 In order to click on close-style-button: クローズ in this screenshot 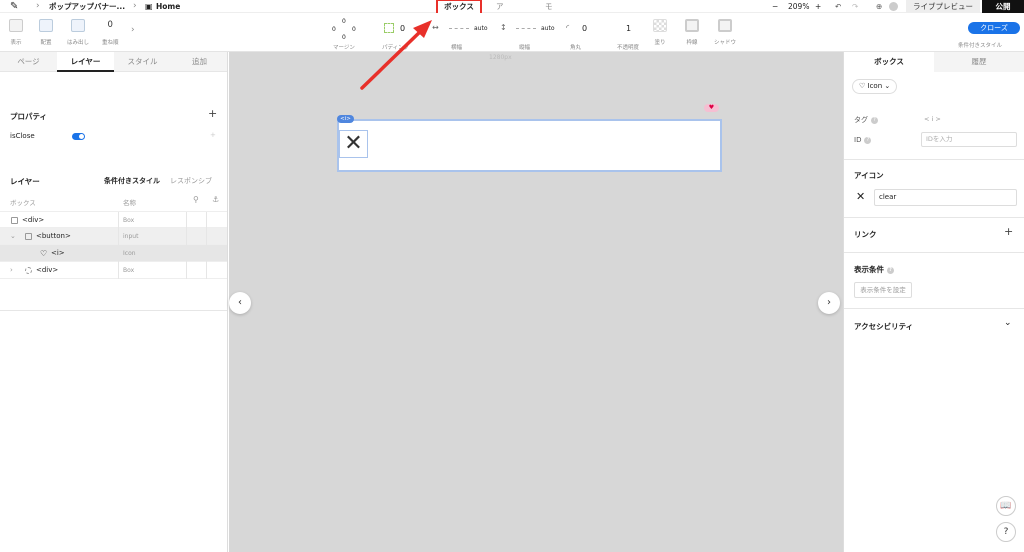, I will do `click(994, 28)`.